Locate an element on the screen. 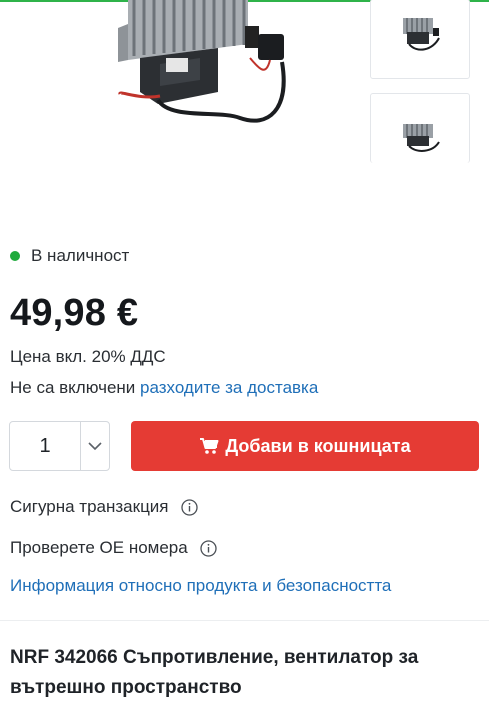 This screenshot has width=489, height=703. secure-transaction-row: Сигурна транзакция is located at coordinates (104, 507).